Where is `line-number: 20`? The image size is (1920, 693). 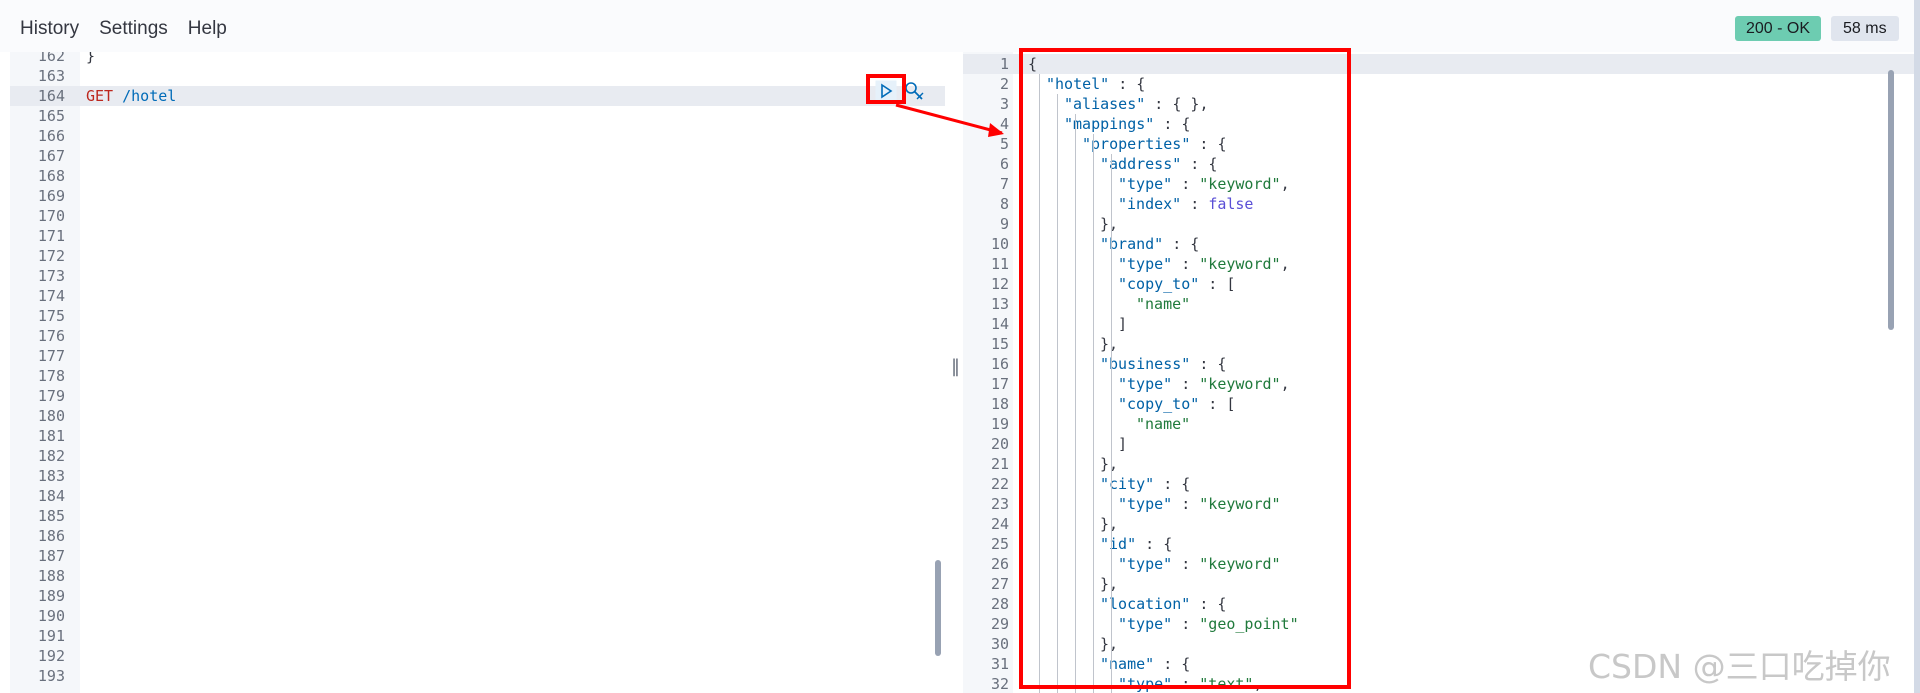 line-number: 20 is located at coordinates (999, 444).